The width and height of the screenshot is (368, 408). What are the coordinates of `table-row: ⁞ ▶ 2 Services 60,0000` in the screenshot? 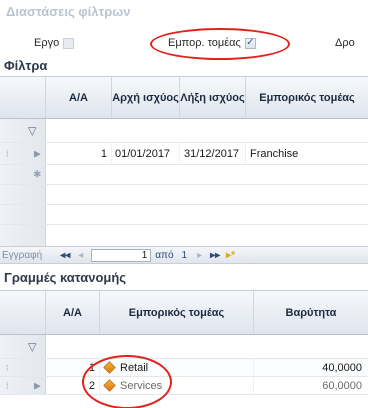 It's located at (184, 386).